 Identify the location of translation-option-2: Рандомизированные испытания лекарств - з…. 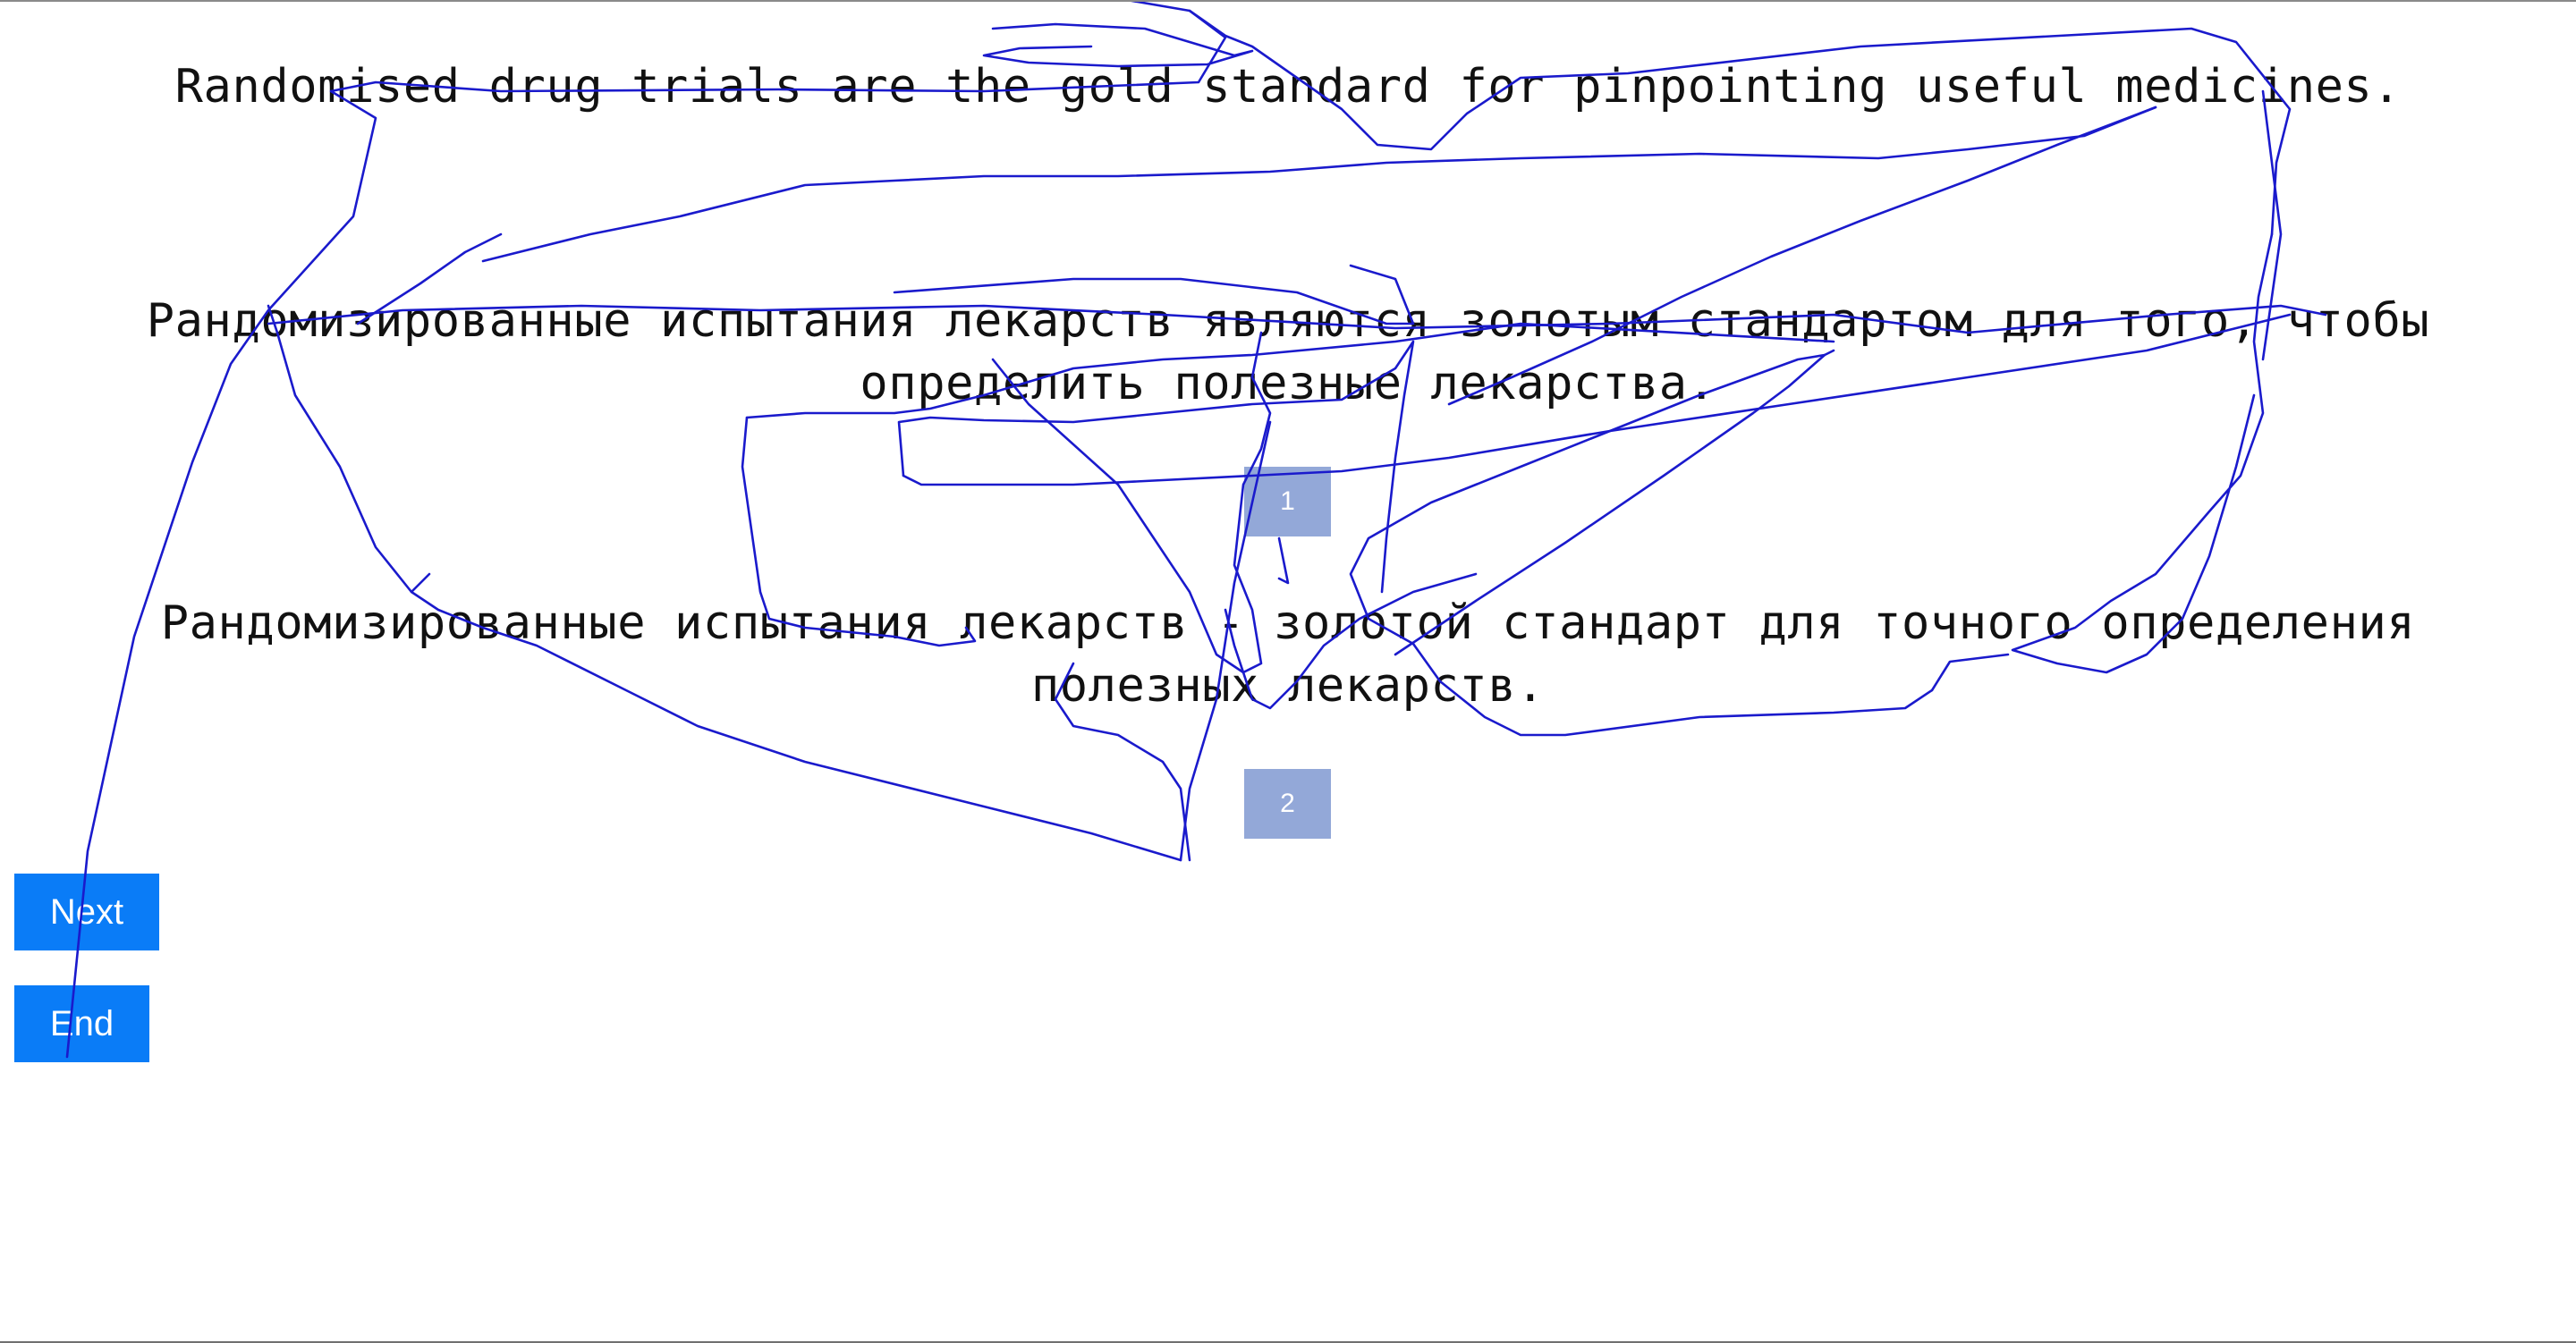
(1288, 654).